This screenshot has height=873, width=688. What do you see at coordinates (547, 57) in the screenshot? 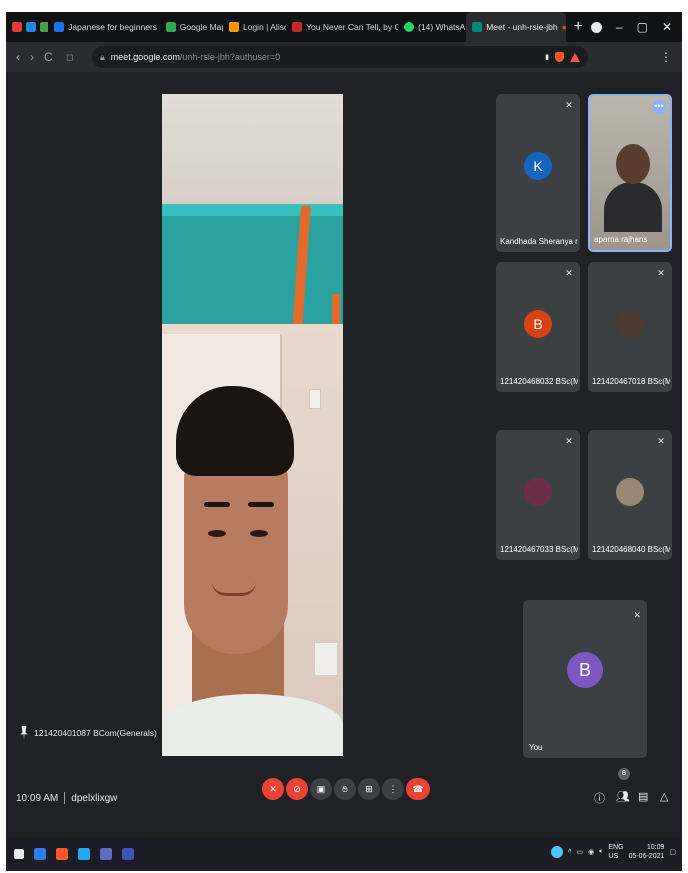
I see `camera-indicator-icon: ▮` at bounding box center [547, 57].